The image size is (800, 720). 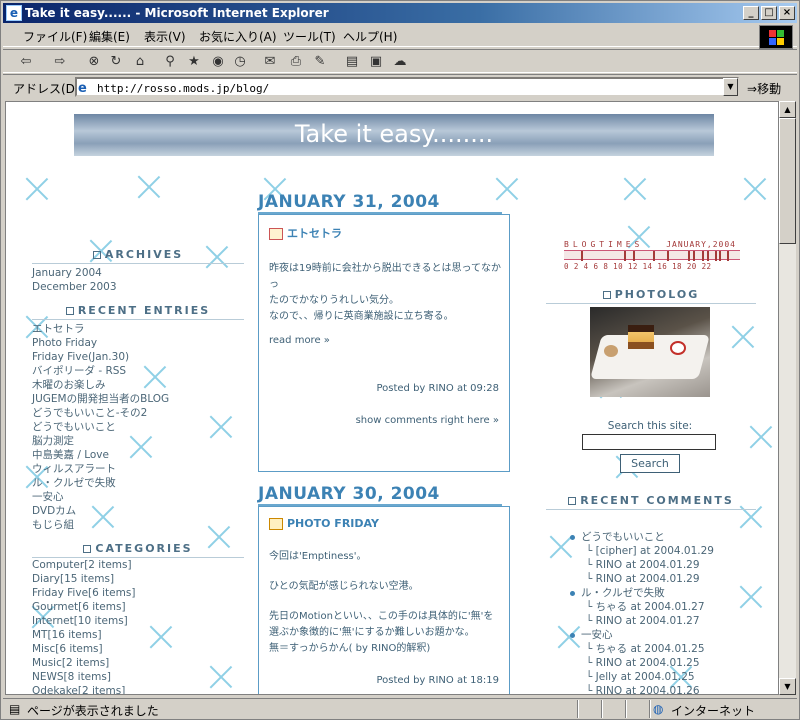 I want to click on address-input: http://rosso.mods.jp/blog/, so click(x=407, y=87).